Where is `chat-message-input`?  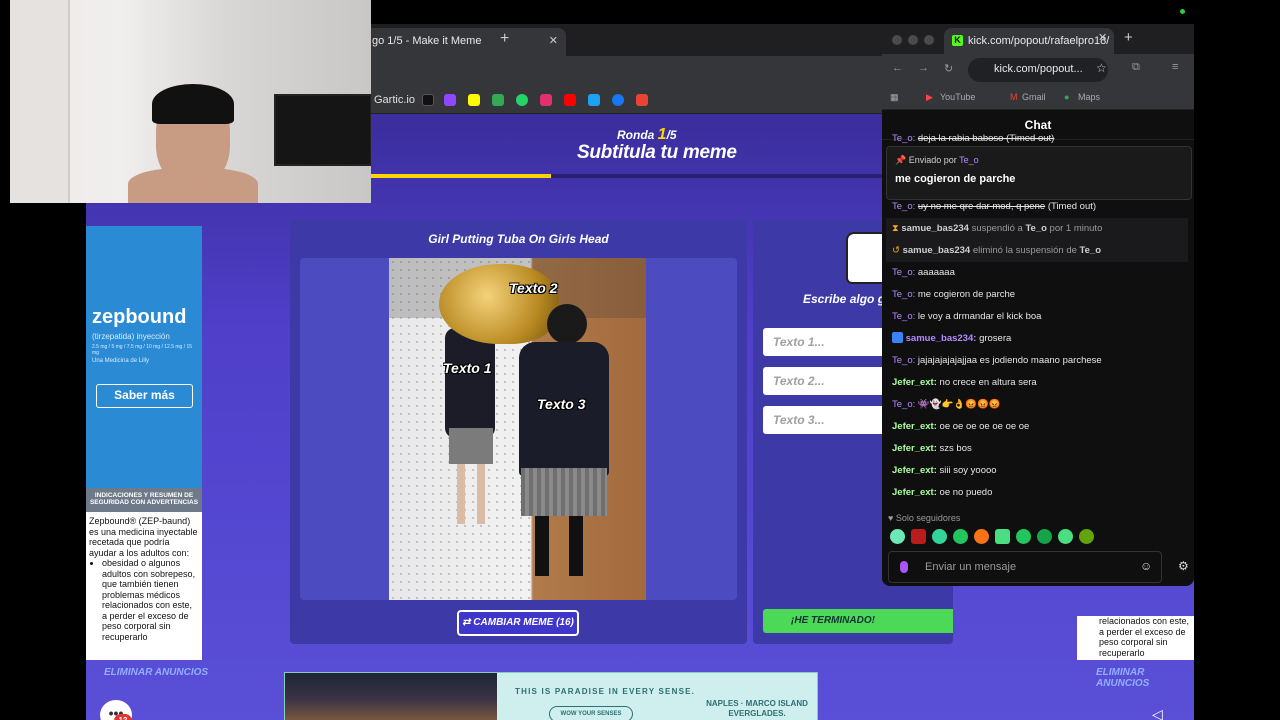
chat-message-input is located at coordinates (1025, 567).